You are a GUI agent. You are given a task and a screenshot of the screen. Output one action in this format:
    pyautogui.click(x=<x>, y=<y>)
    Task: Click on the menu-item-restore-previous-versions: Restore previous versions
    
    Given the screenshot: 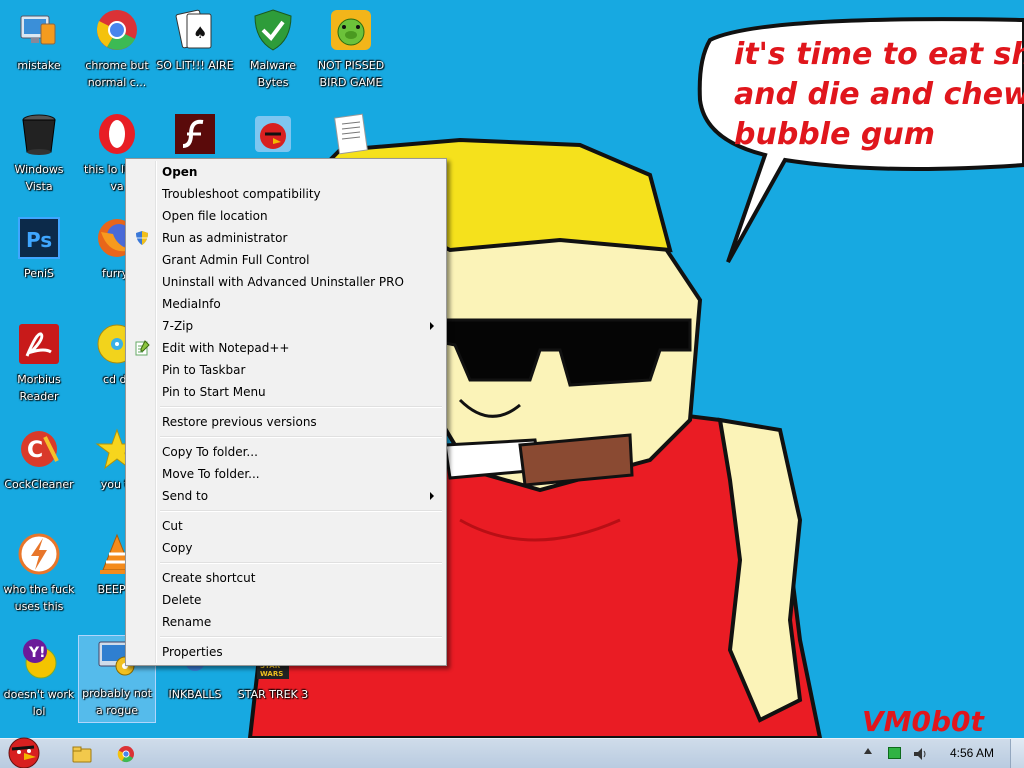 What is the action you would take?
    pyautogui.click(x=286, y=422)
    